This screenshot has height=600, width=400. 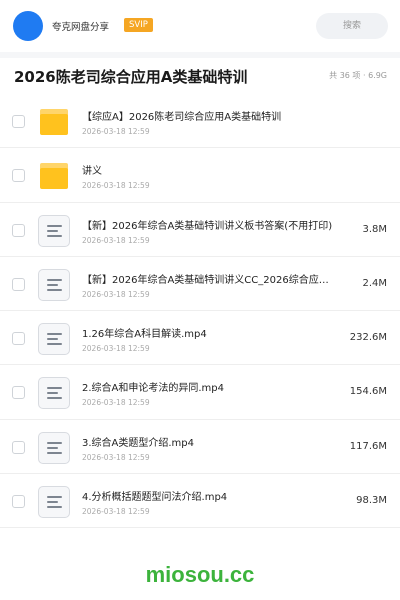 What do you see at coordinates (131, 77) in the screenshot?
I see `page-title: 2026陈老司综合应用A类基础特训` at bounding box center [131, 77].